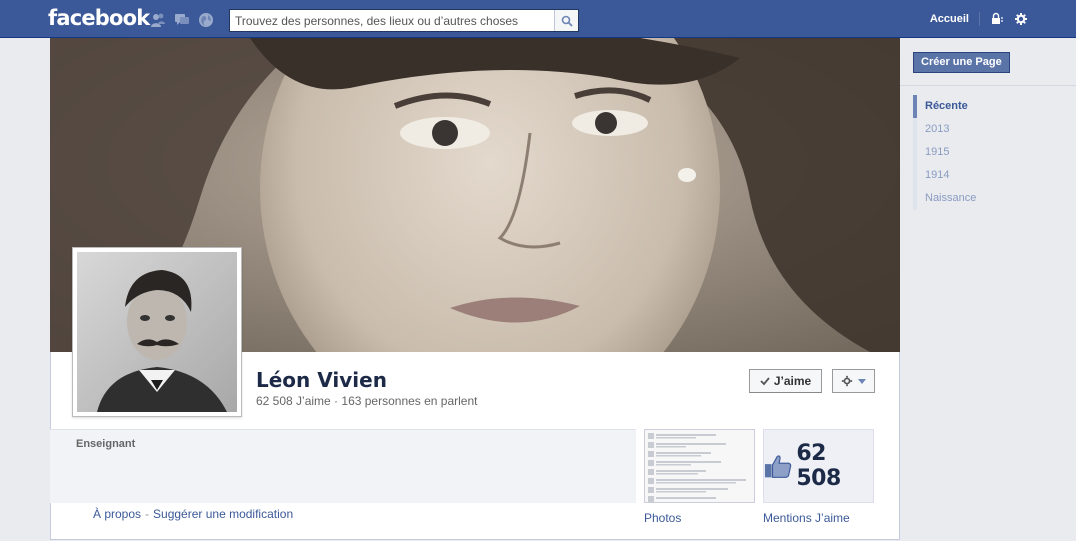  I want to click on page-links: À propos - Suggérer une modification, so click(193, 514).